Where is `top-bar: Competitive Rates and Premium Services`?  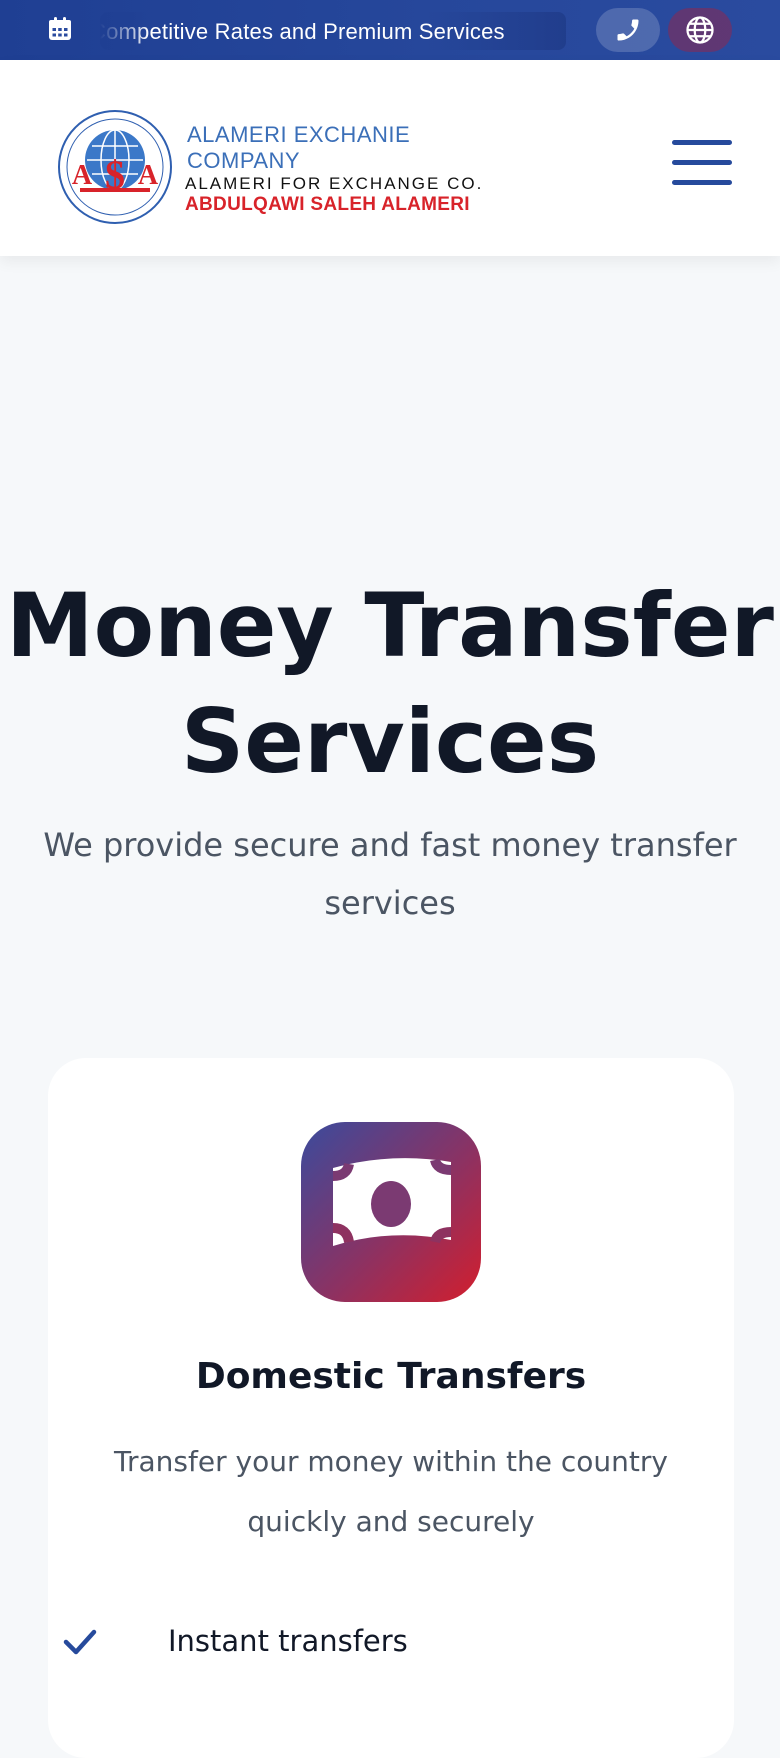
top-bar: Competitive Rates and Premium Services is located at coordinates (390, 30).